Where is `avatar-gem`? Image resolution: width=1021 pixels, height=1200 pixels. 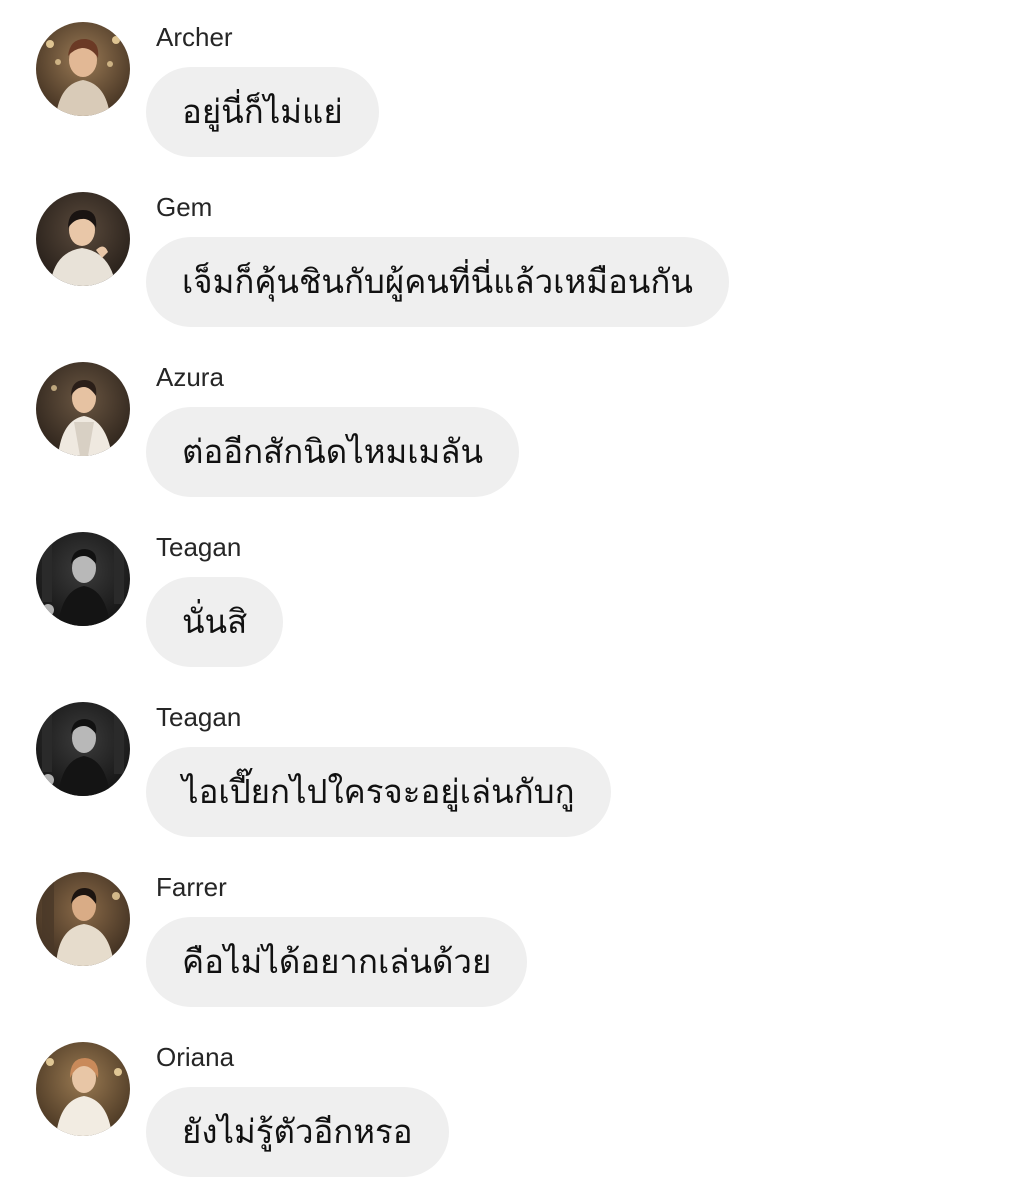 avatar-gem is located at coordinates (83, 239).